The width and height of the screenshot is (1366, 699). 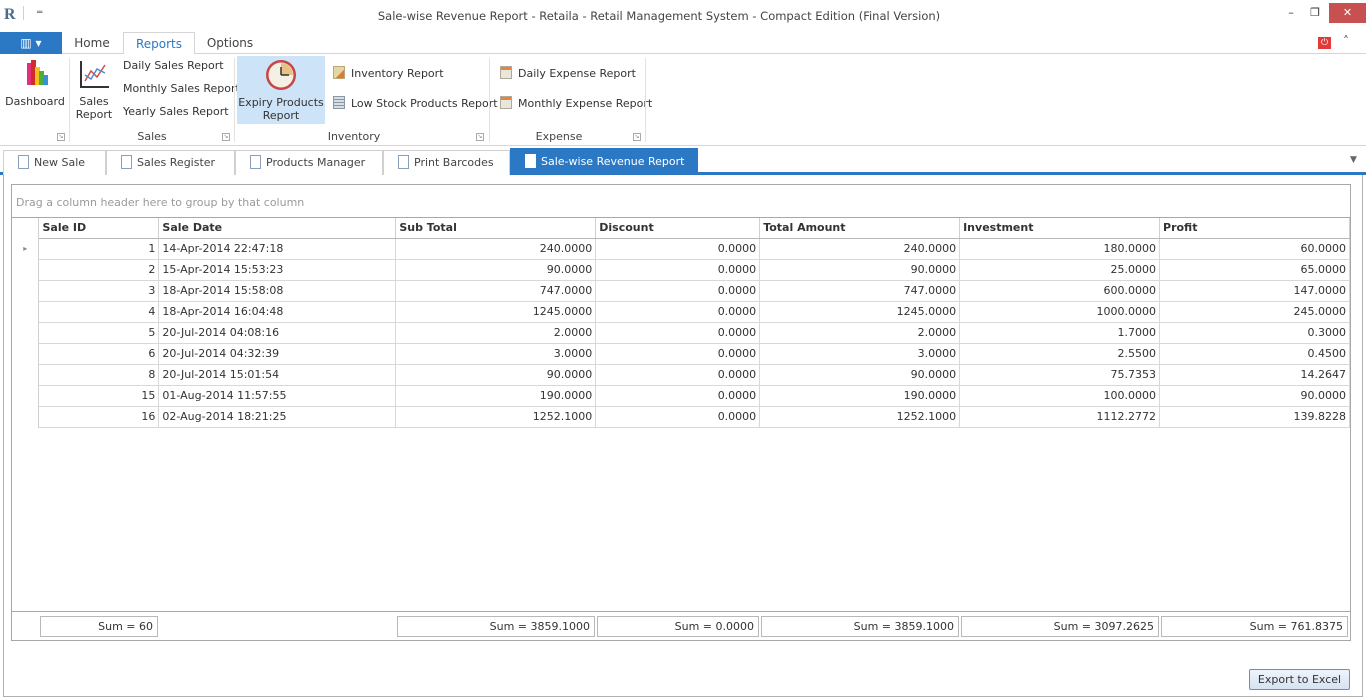 What do you see at coordinates (1254, 228) in the screenshot?
I see `column-header-profit: Profit` at bounding box center [1254, 228].